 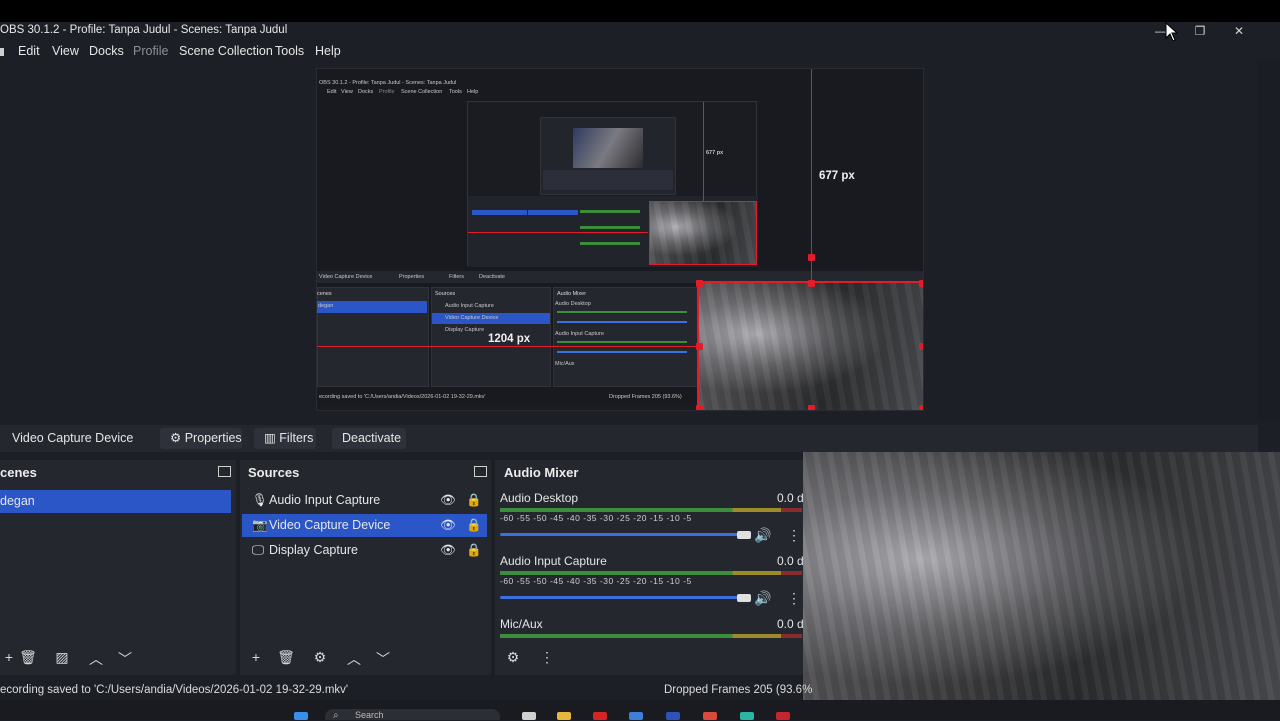 I want to click on nested-sources-header: Sources, so click(x=445, y=294).